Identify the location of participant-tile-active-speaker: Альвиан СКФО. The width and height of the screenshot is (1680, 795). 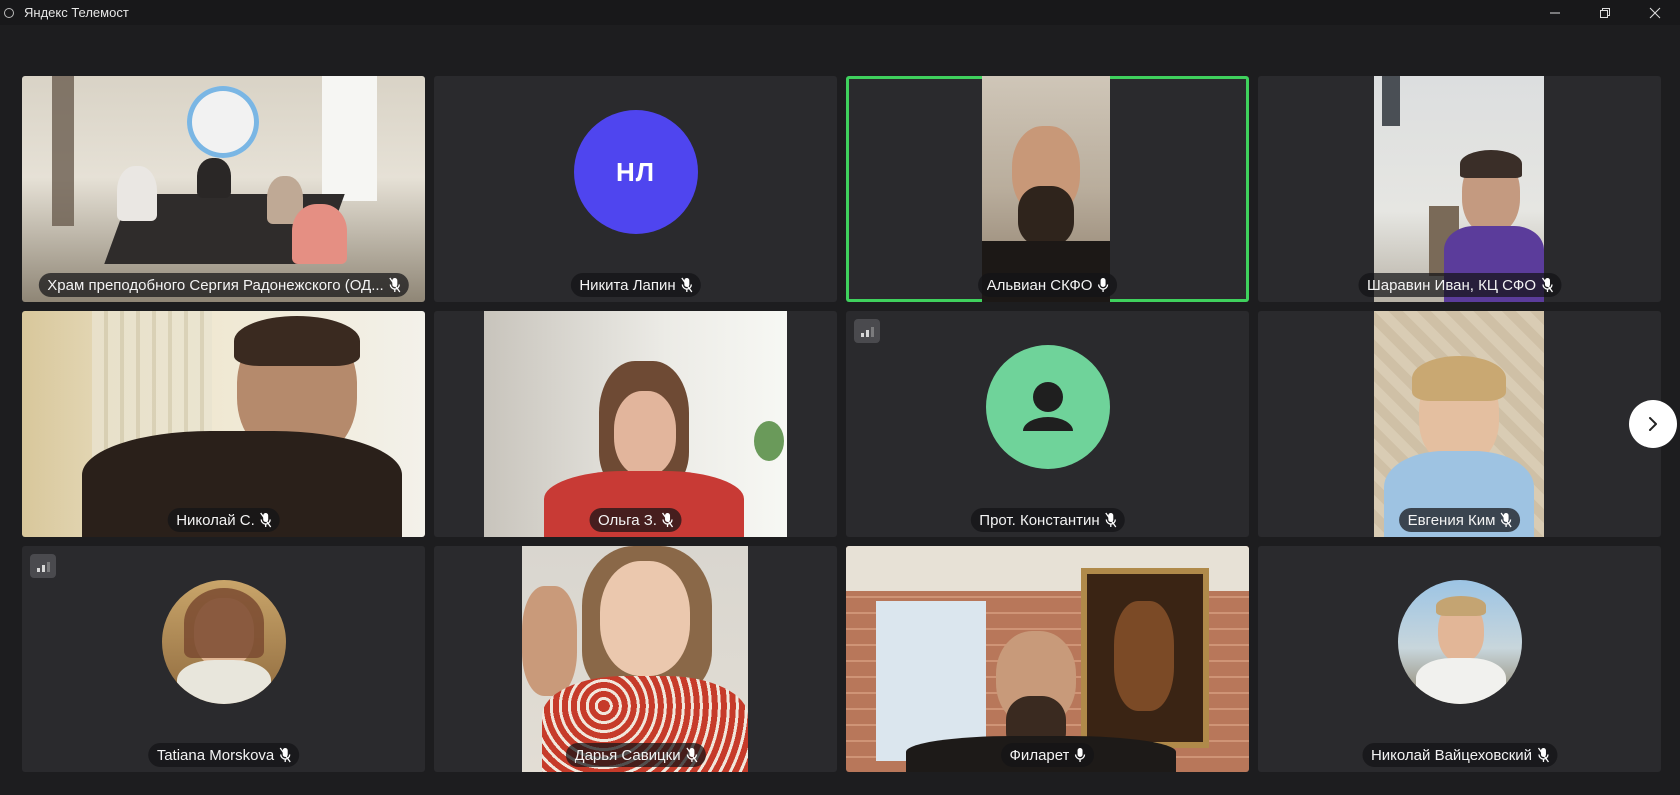
(1047, 189).